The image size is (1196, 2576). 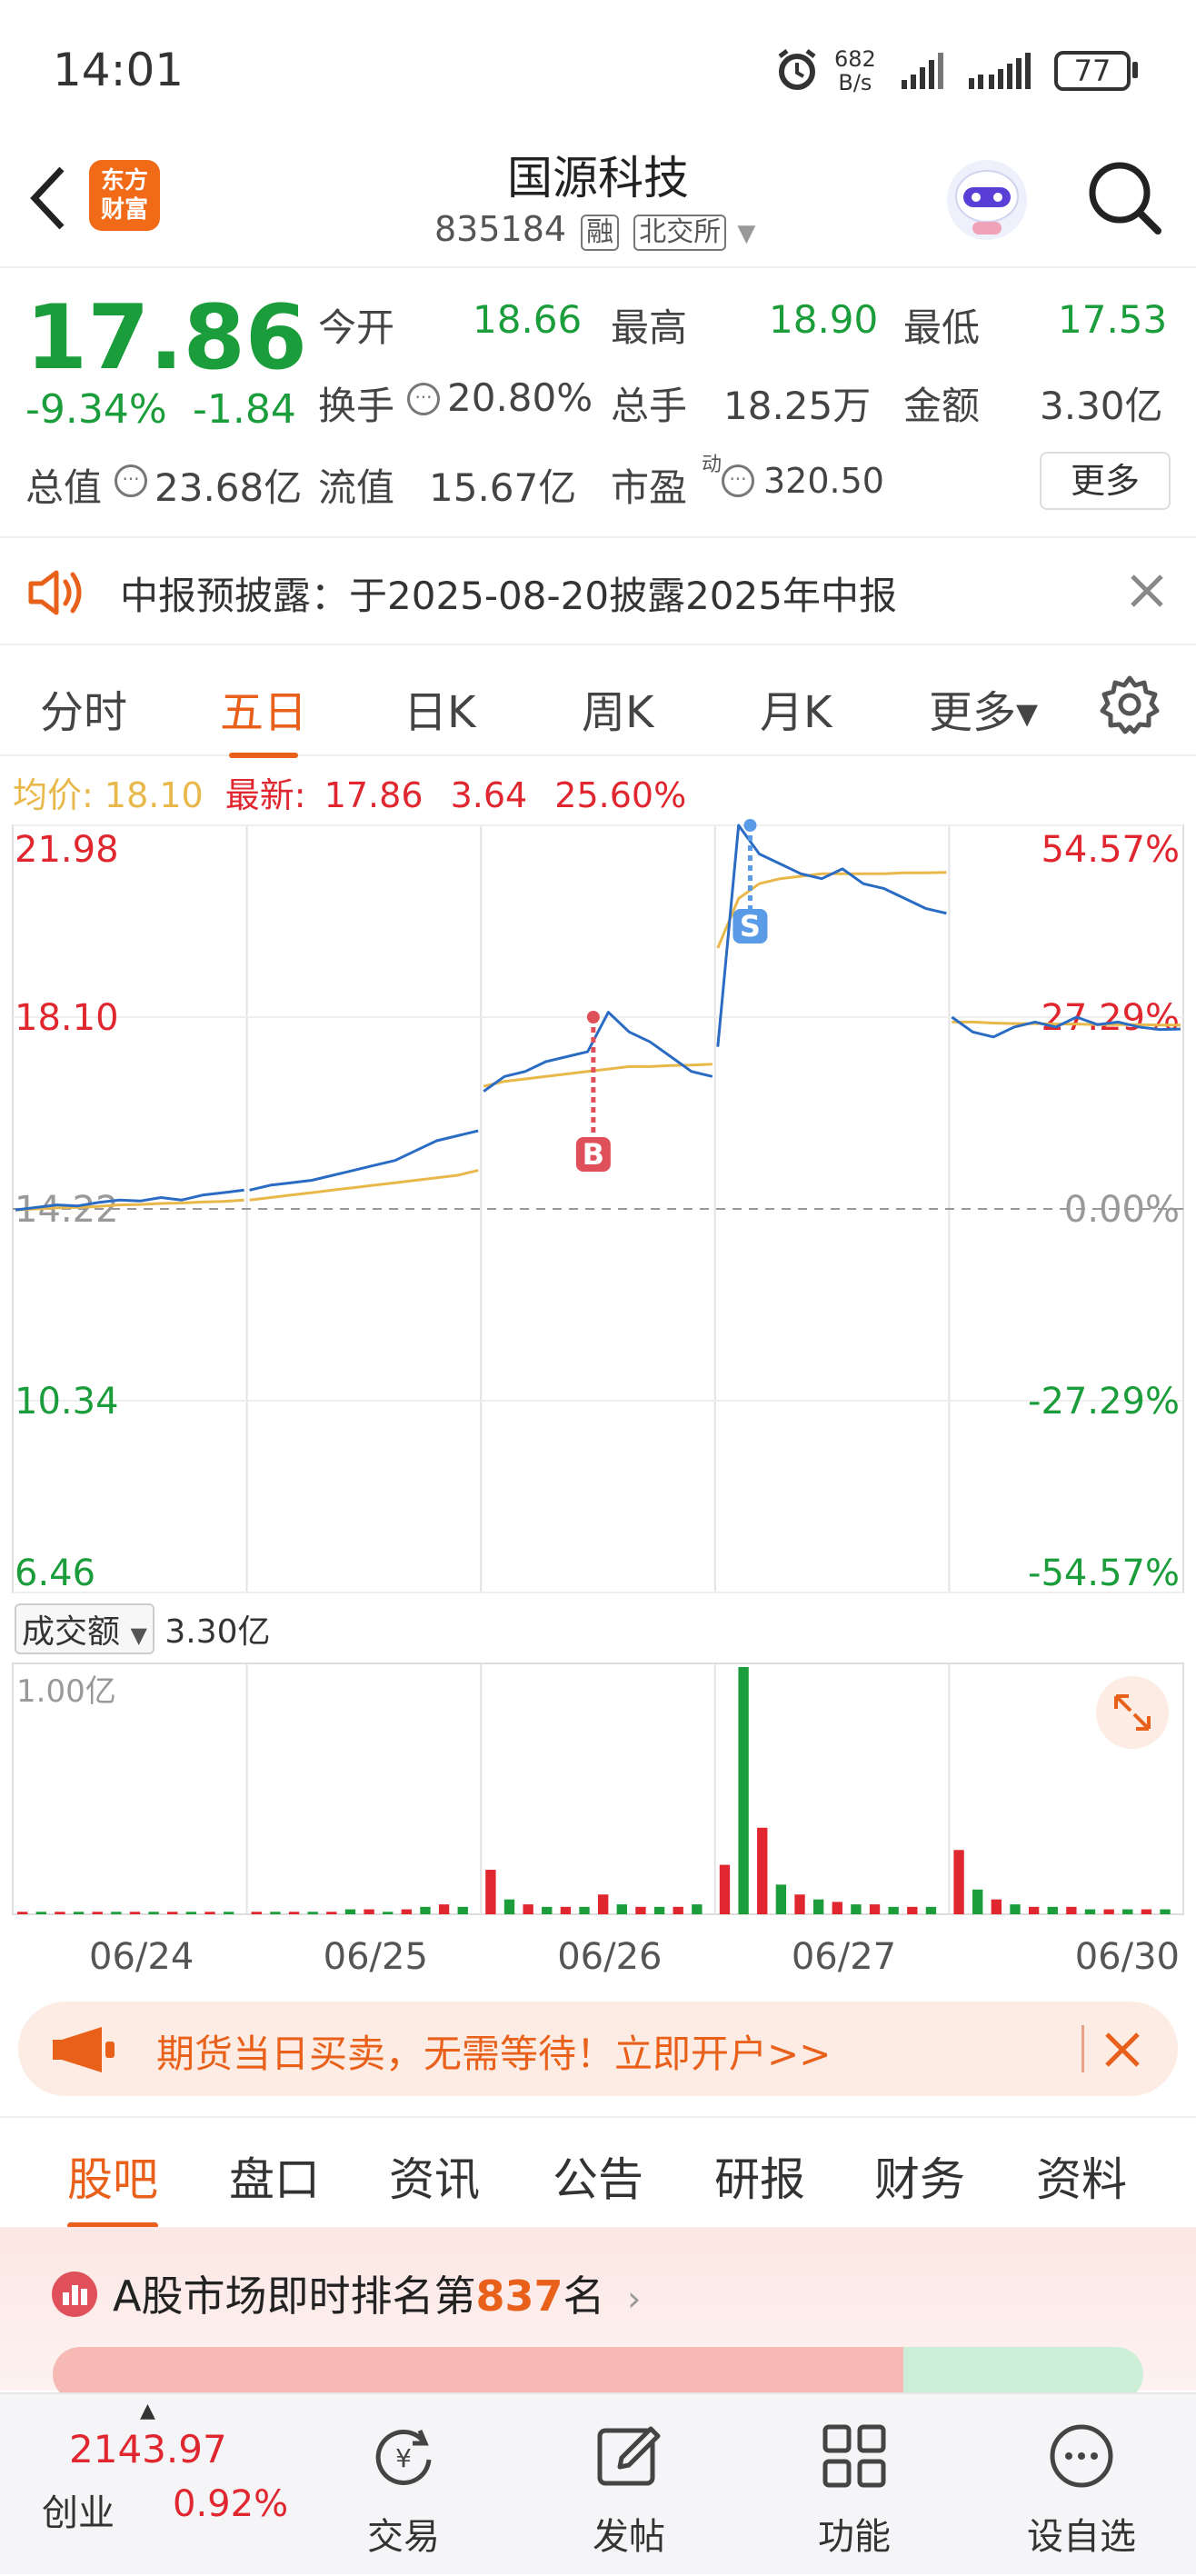 What do you see at coordinates (377, 2296) in the screenshot?
I see `ranking-text: A股市场即时排名第837名 ›` at bounding box center [377, 2296].